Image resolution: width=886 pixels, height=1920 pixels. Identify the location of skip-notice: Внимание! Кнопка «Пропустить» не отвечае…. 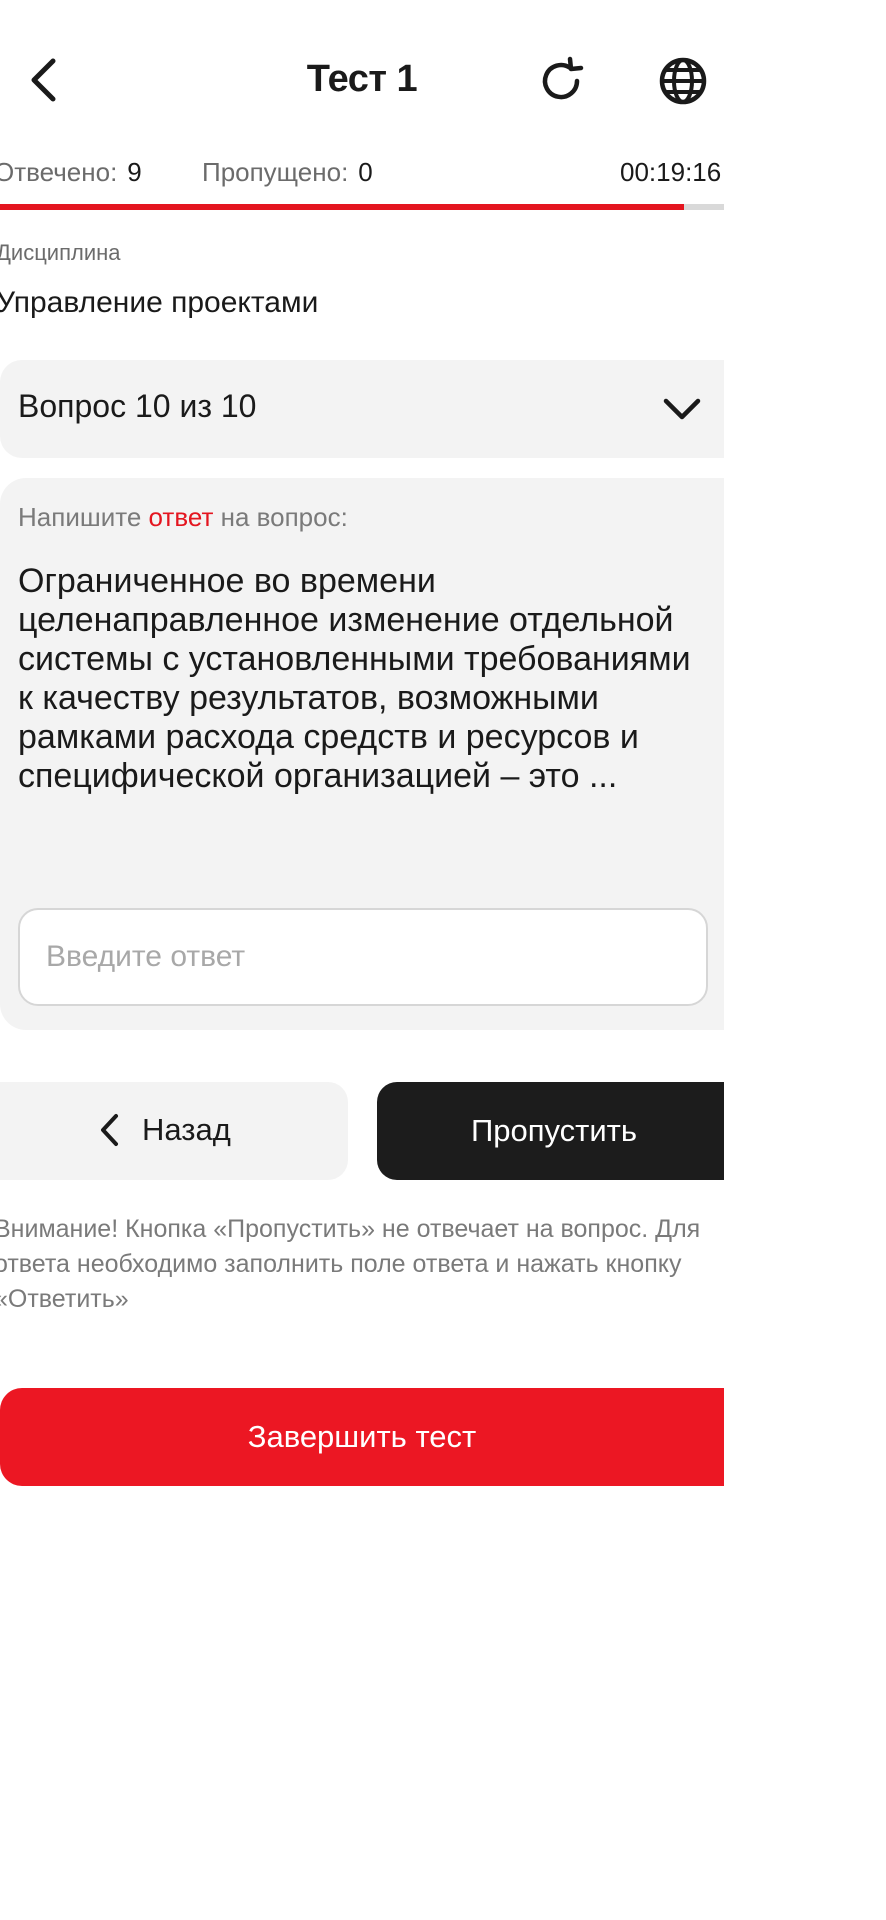
(350, 1264).